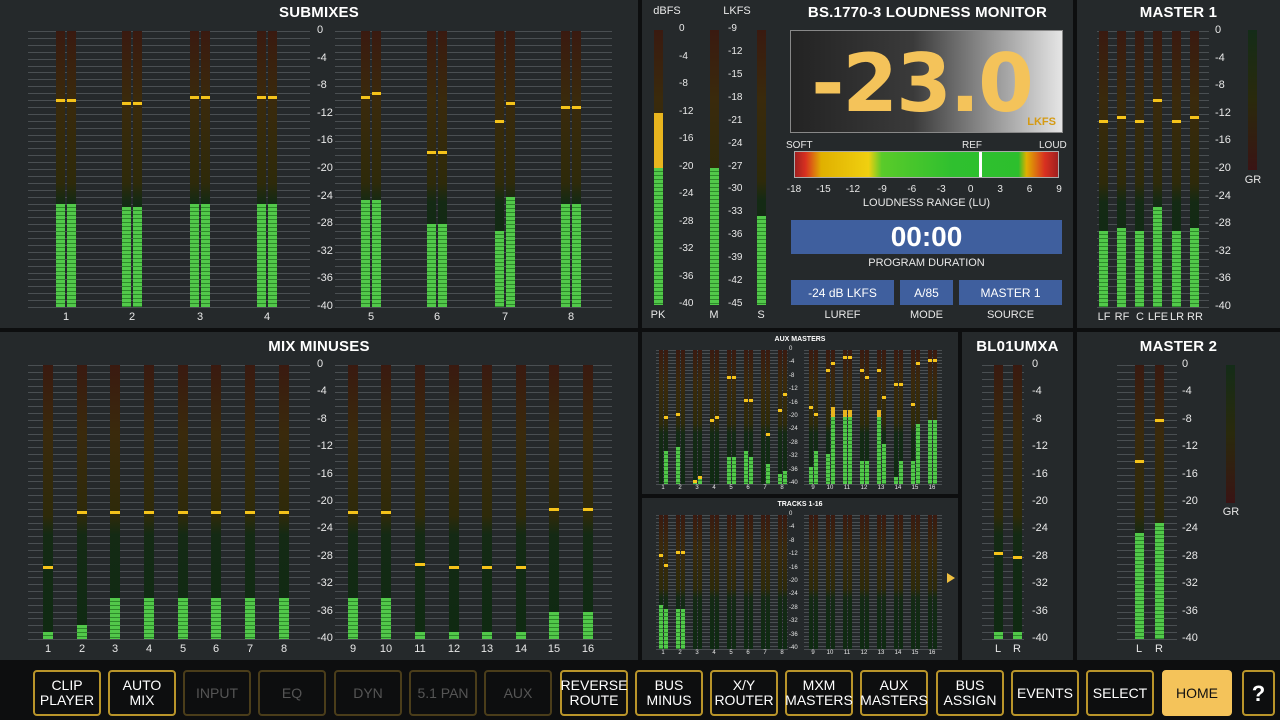  Describe the element at coordinates (217, 693) in the screenshot. I see `toolbar-button-input: INPUT` at that location.